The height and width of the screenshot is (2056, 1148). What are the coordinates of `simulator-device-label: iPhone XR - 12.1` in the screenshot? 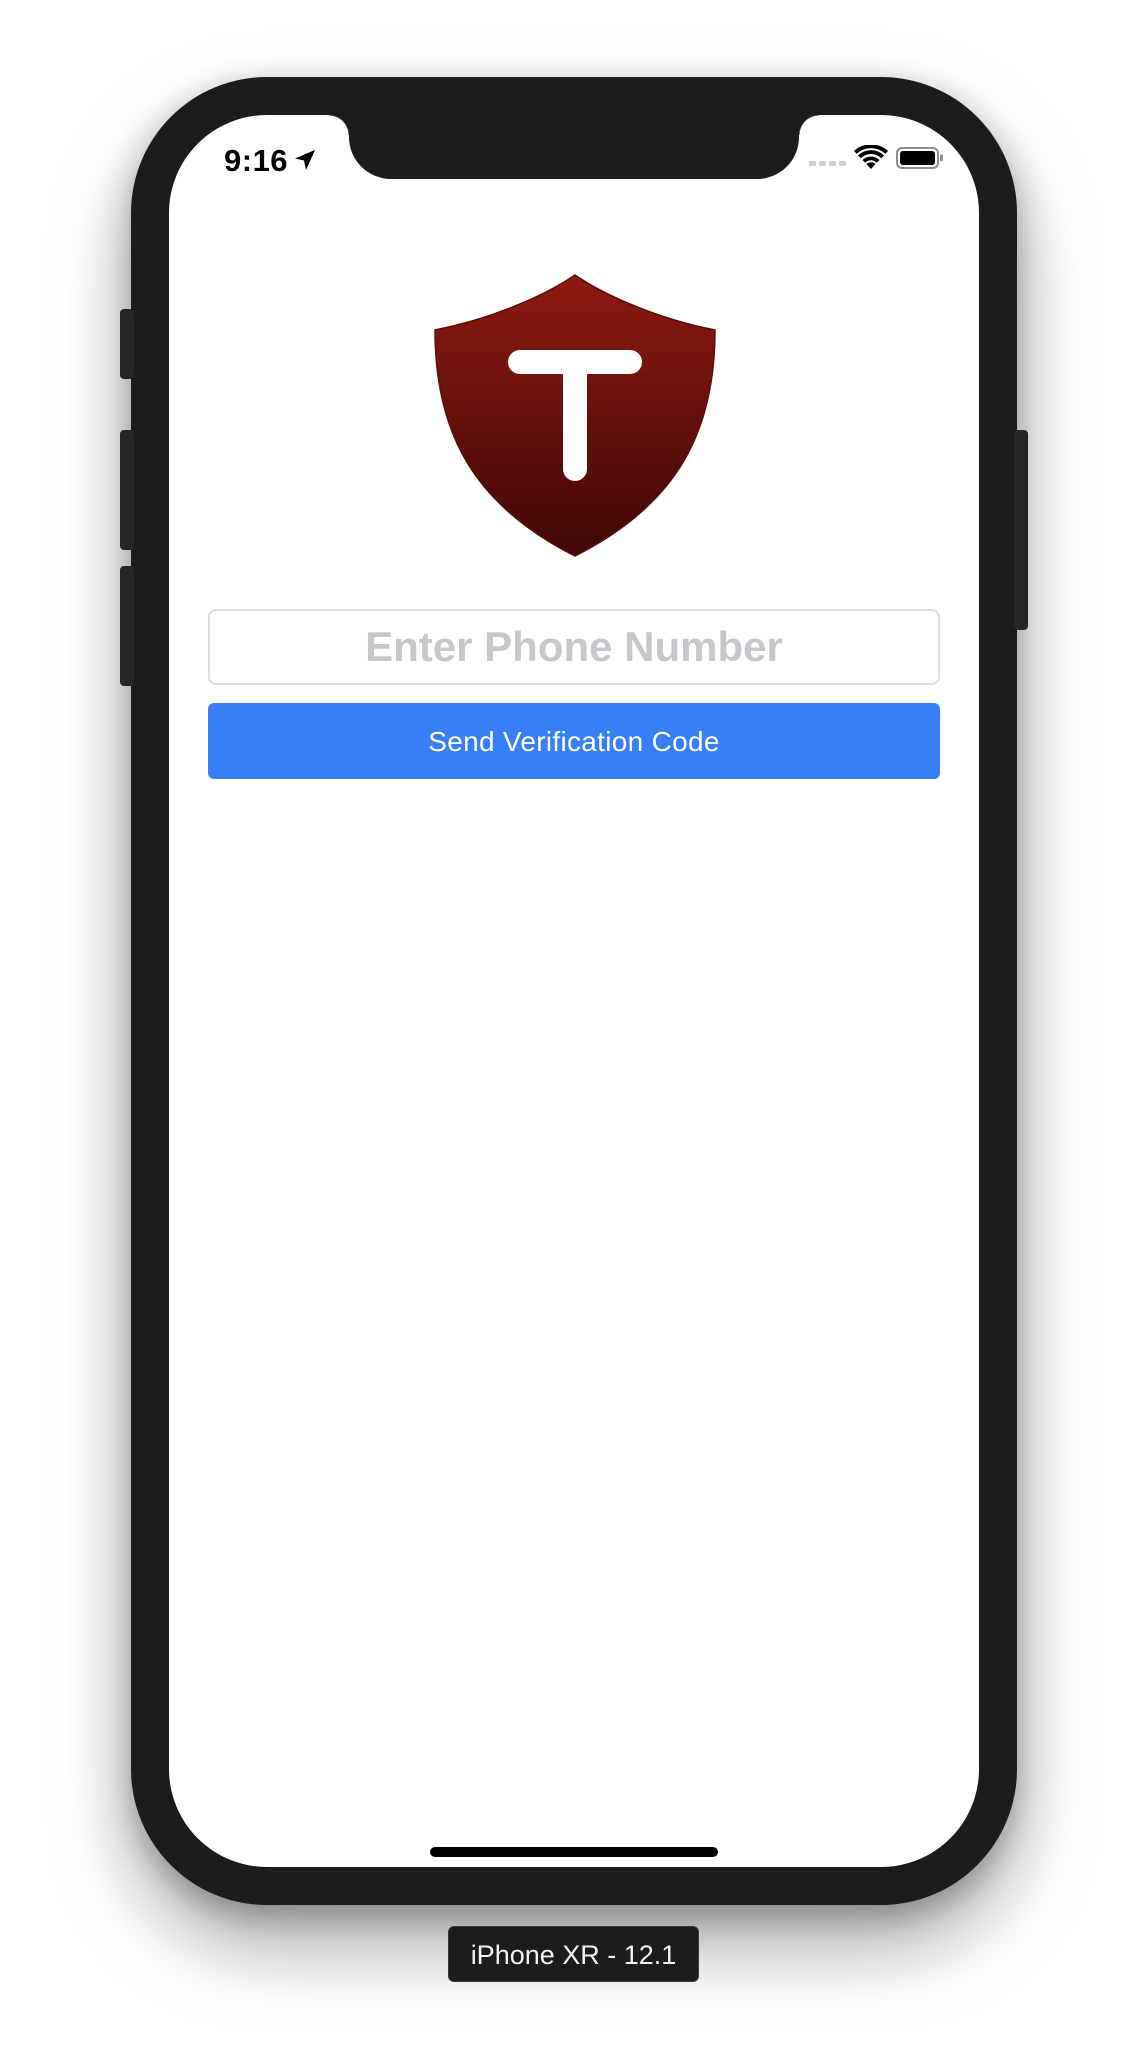 It's located at (573, 1954).